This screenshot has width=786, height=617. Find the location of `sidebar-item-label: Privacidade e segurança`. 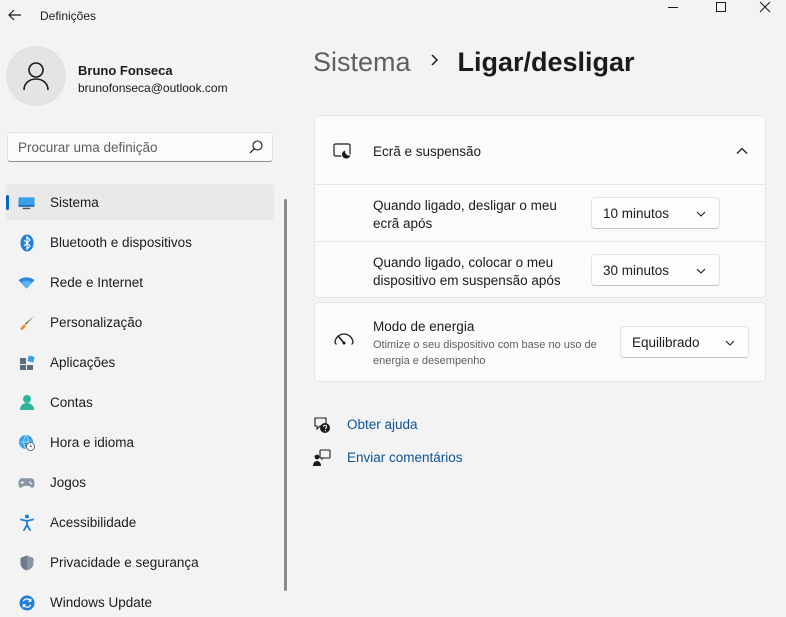

sidebar-item-label: Privacidade e segurança is located at coordinates (124, 562).